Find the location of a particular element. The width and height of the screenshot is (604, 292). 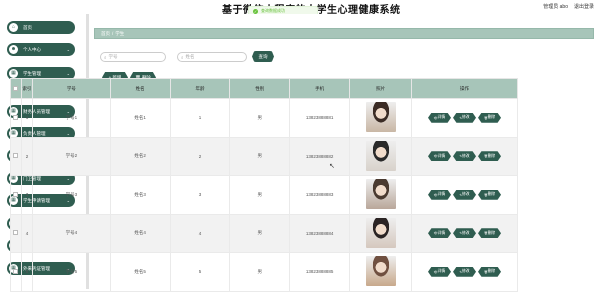

cell-phone: 13823888882 is located at coordinates (320, 156).